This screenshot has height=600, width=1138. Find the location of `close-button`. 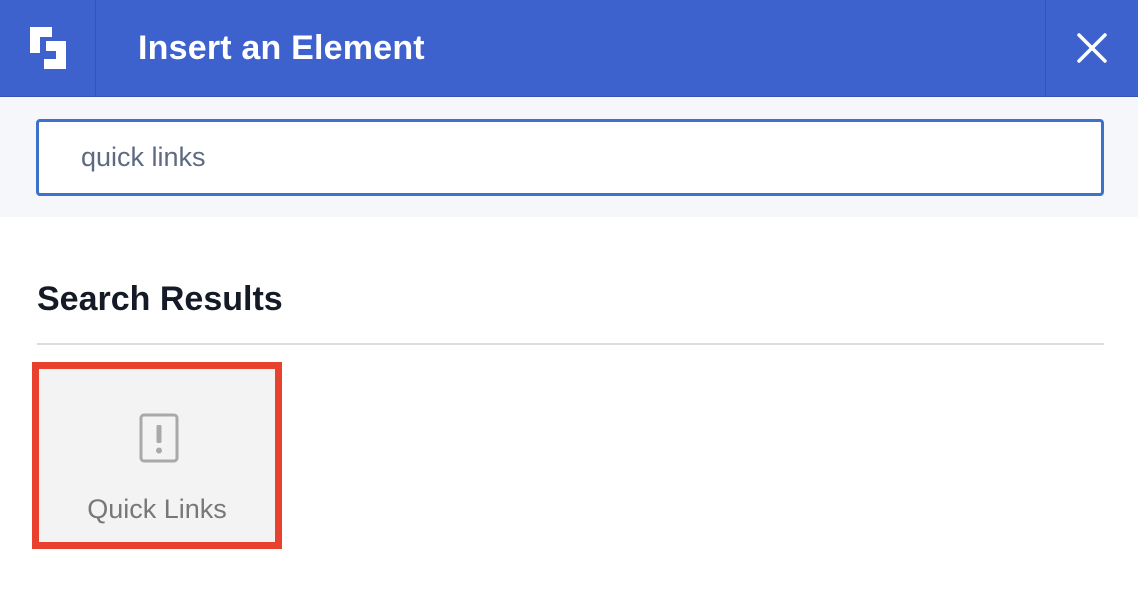

close-button is located at coordinates (1091, 48).